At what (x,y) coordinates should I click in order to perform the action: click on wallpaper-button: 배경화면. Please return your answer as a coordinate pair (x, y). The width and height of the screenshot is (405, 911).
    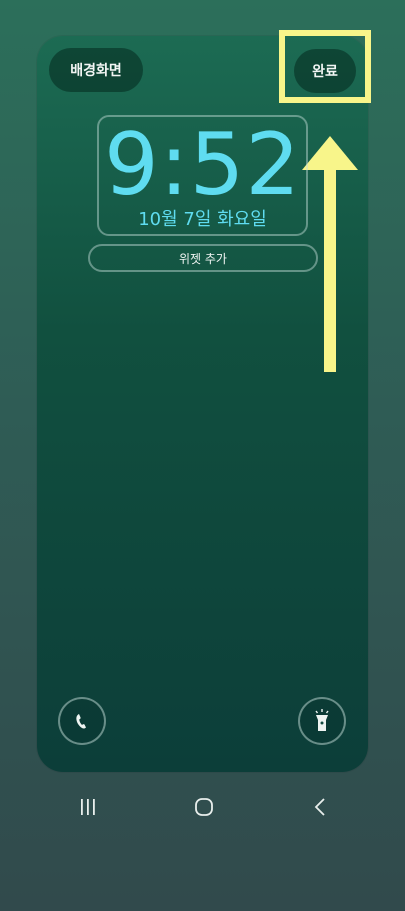
    Looking at the image, I should click on (96, 70).